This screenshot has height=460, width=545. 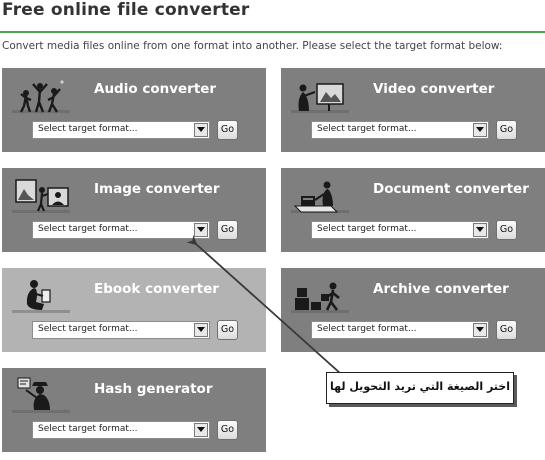 What do you see at coordinates (155, 89) in the screenshot?
I see `audio-converter-title: Audio converter` at bounding box center [155, 89].